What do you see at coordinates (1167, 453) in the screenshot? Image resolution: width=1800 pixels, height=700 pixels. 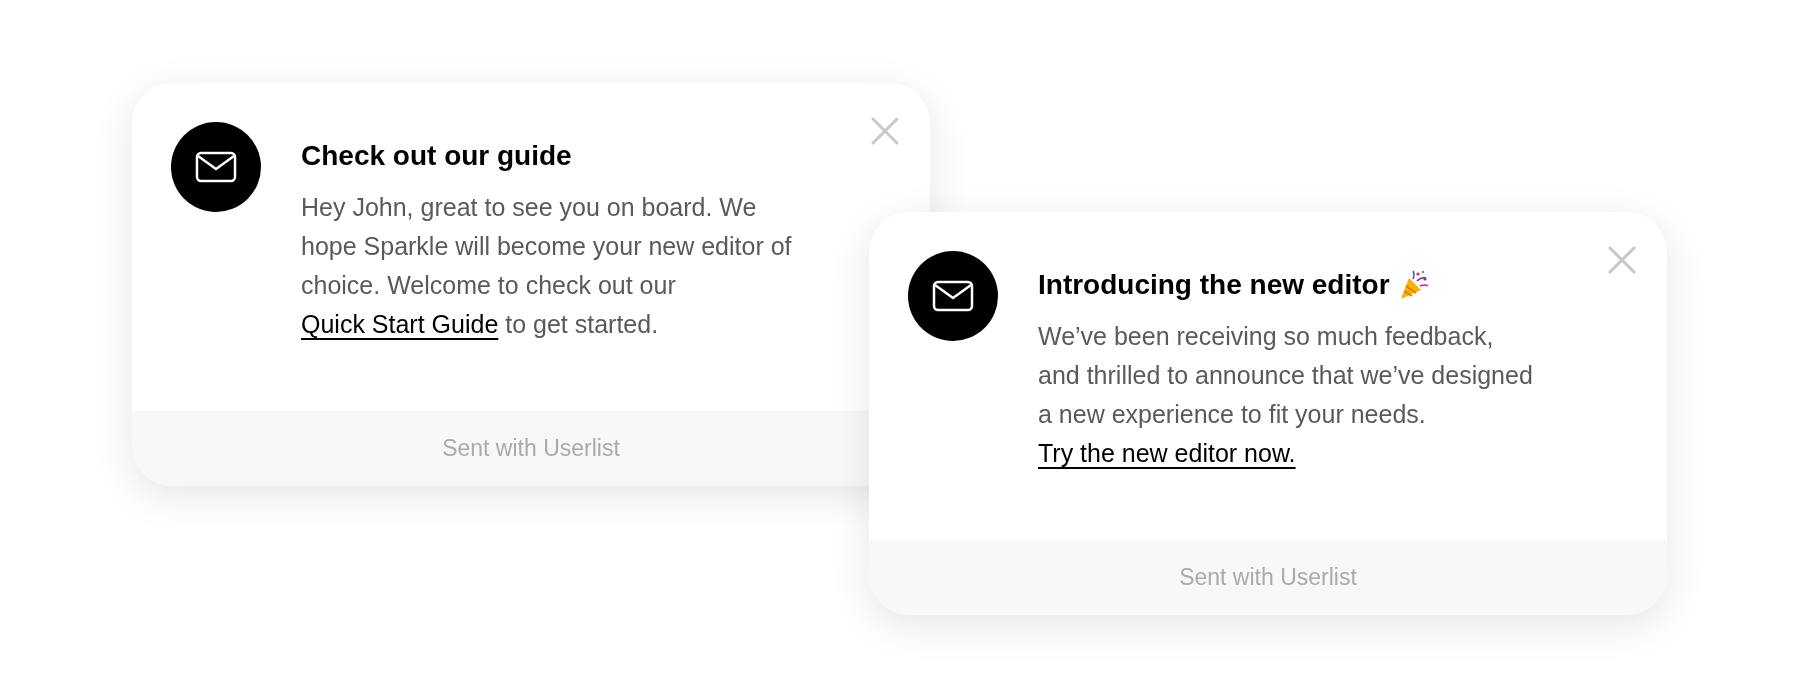 I see `message-link: Try the new editor now.` at bounding box center [1167, 453].